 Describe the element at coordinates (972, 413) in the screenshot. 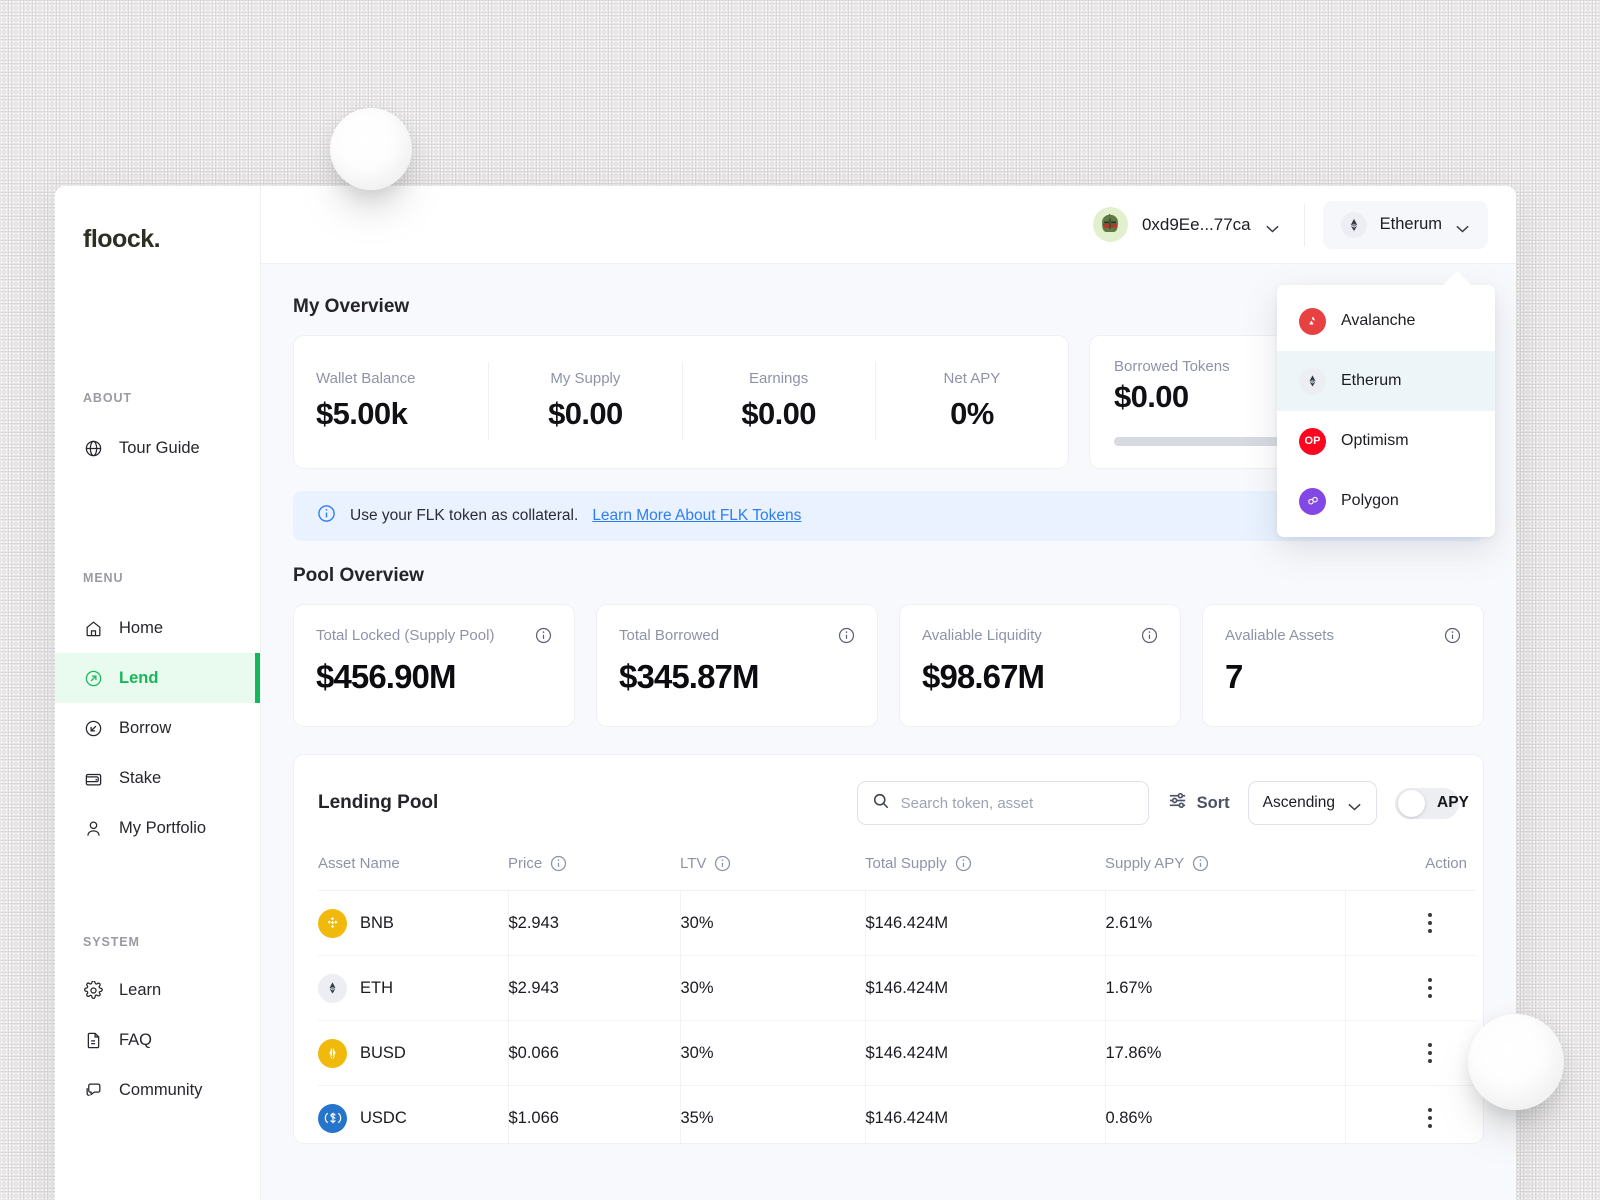

I see `stat-value: 0%` at that location.